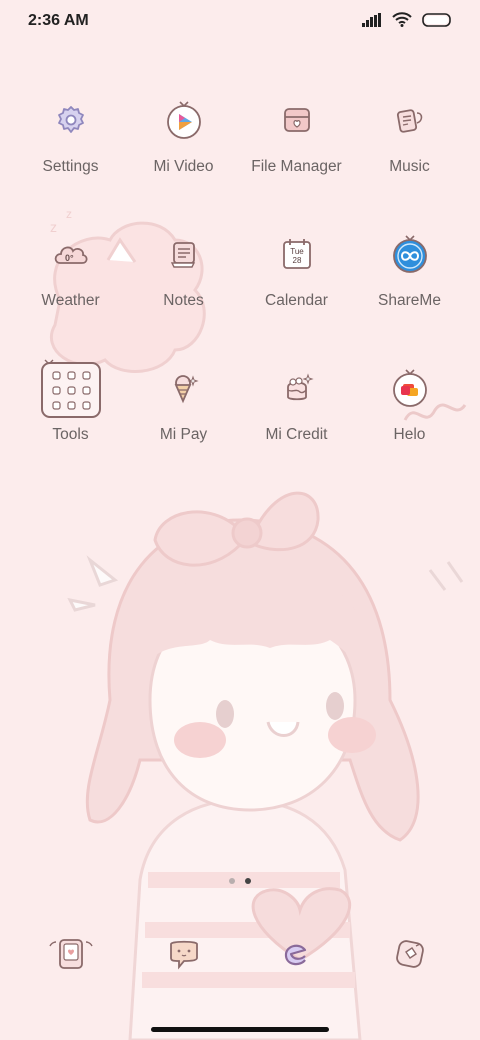  Describe the element at coordinates (372, 22) in the screenshot. I see `signal-icon` at that location.